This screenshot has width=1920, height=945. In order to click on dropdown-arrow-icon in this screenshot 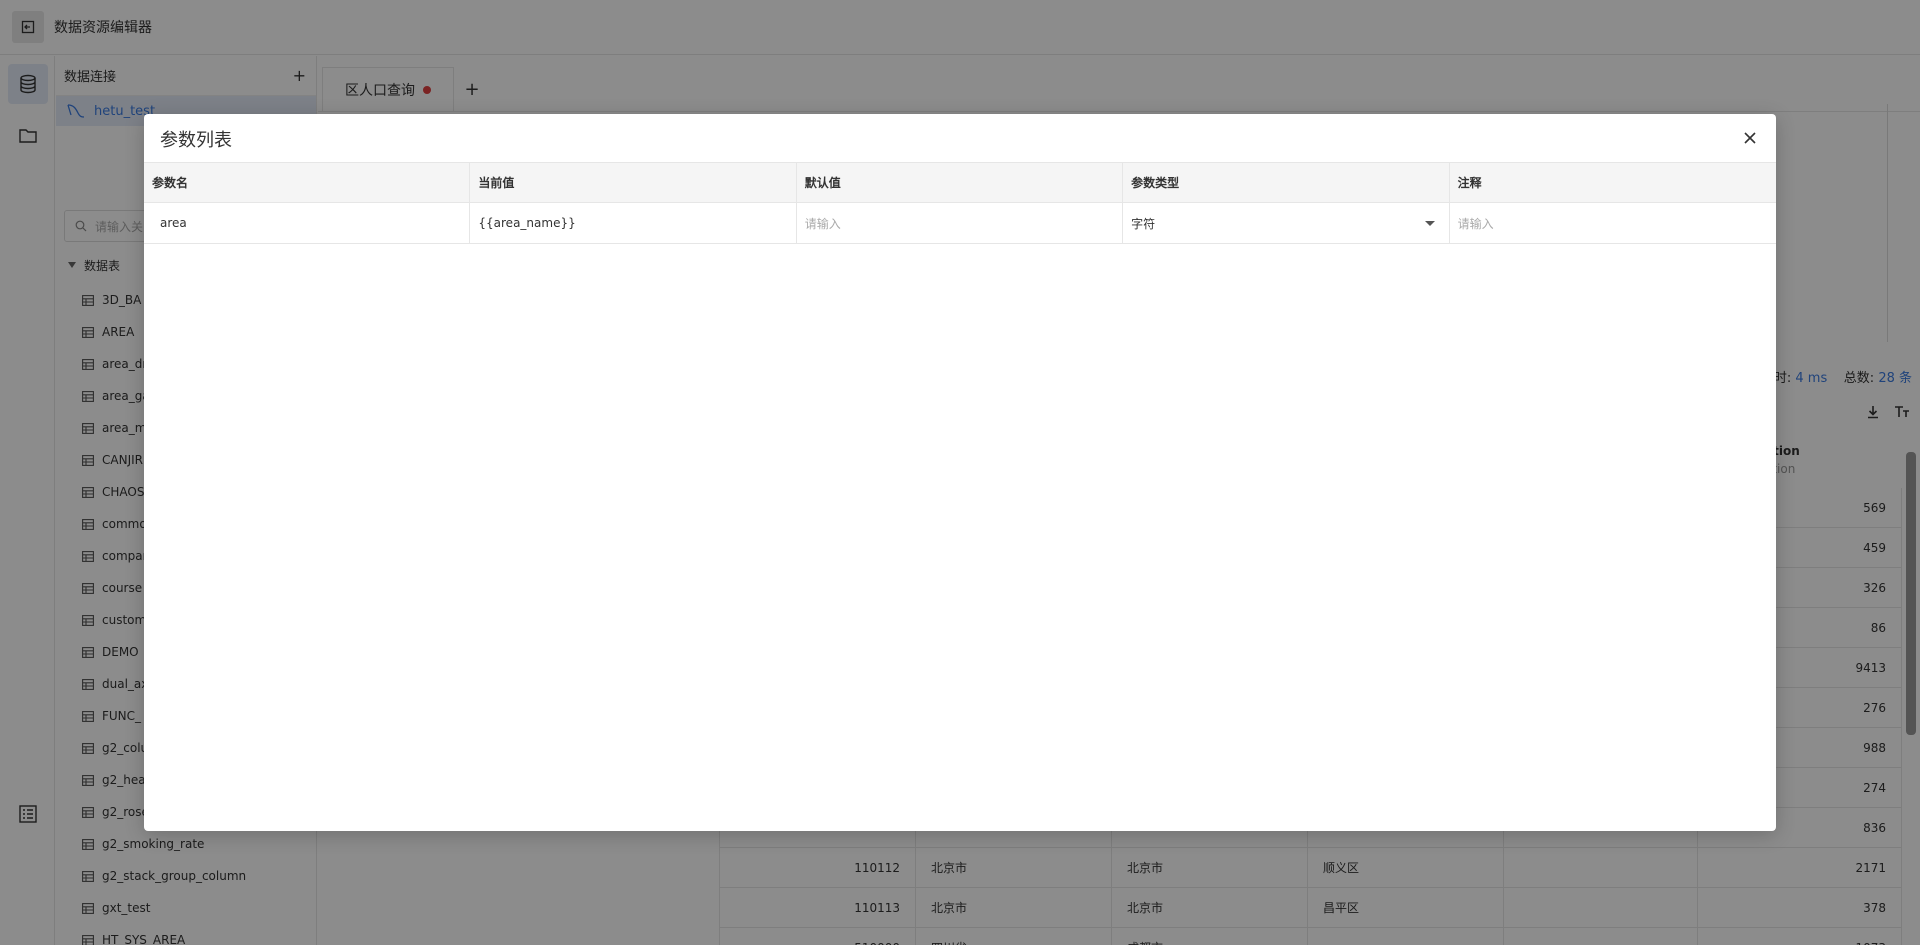, I will do `click(1429, 223)`.